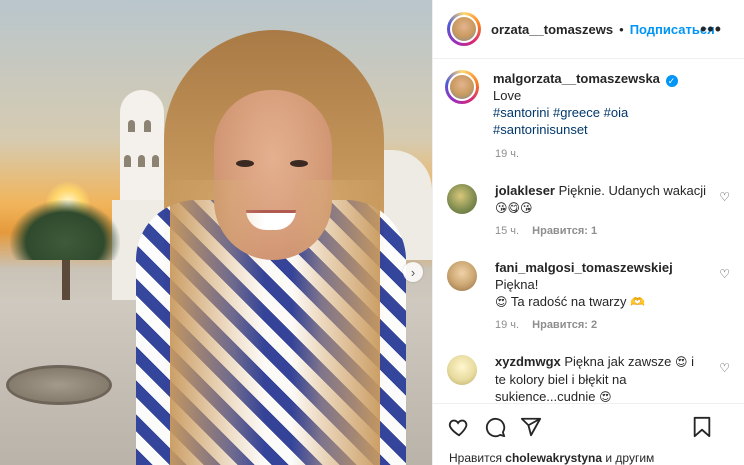  I want to click on comment-username: xyzdmwgx, so click(528, 361).